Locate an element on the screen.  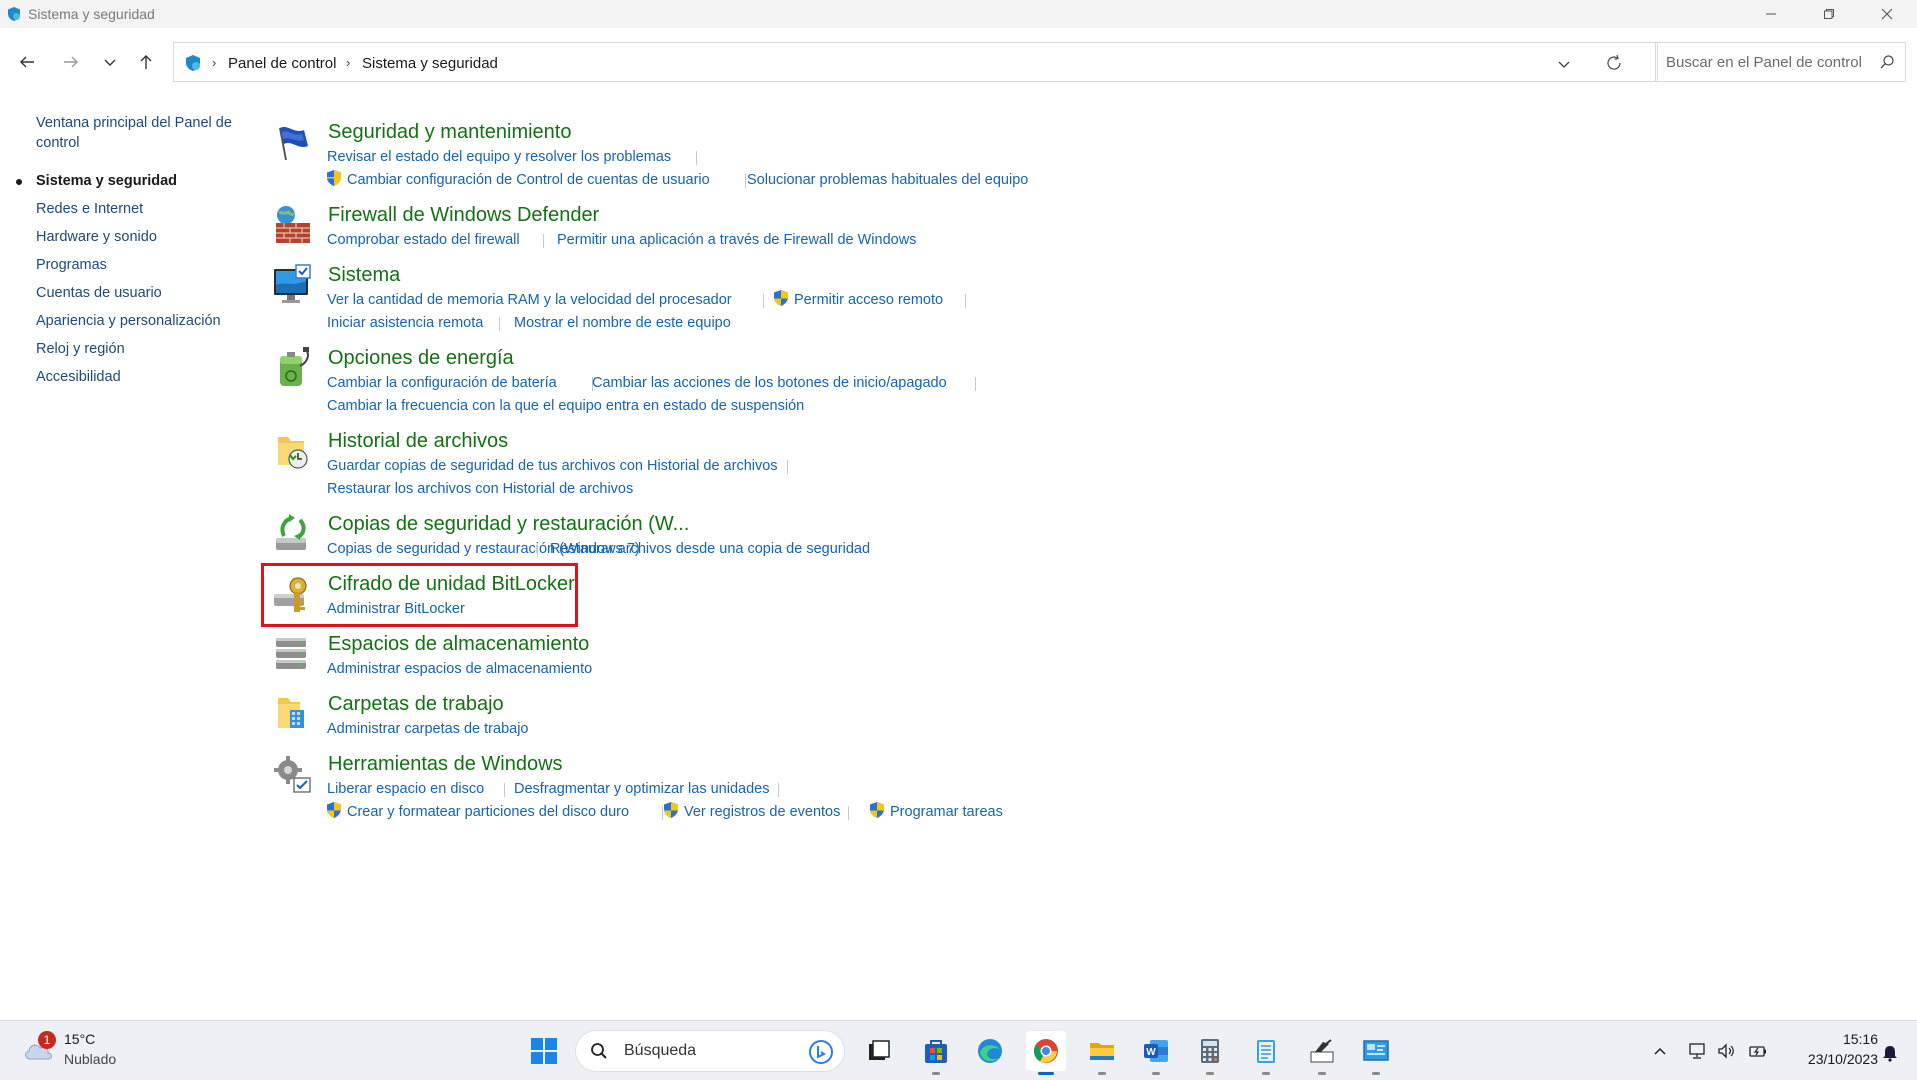
search-box is located at coordinates (1780, 62).